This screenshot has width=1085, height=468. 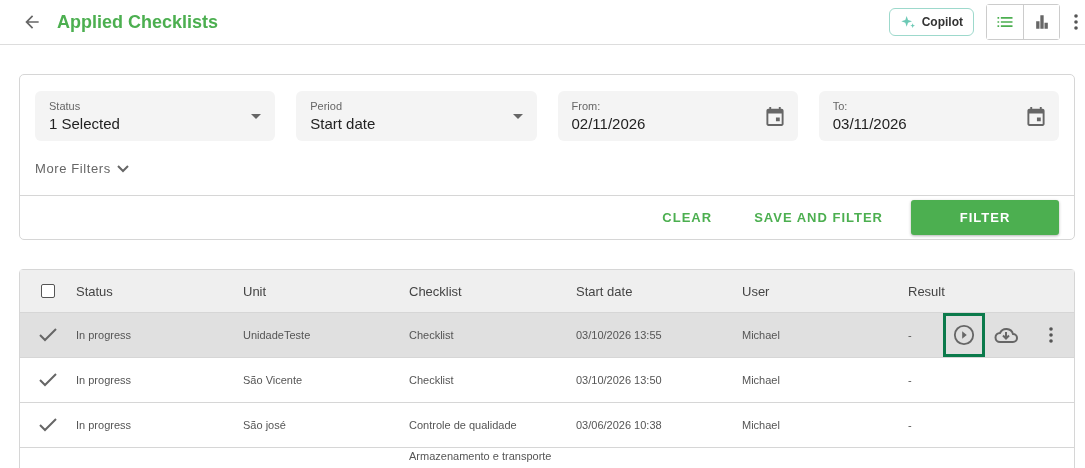 What do you see at coordinates (619, 335) in the screenshot?
I see `table-cell-text: 03/10/2026 13:55` at bounding box center [619, 335].